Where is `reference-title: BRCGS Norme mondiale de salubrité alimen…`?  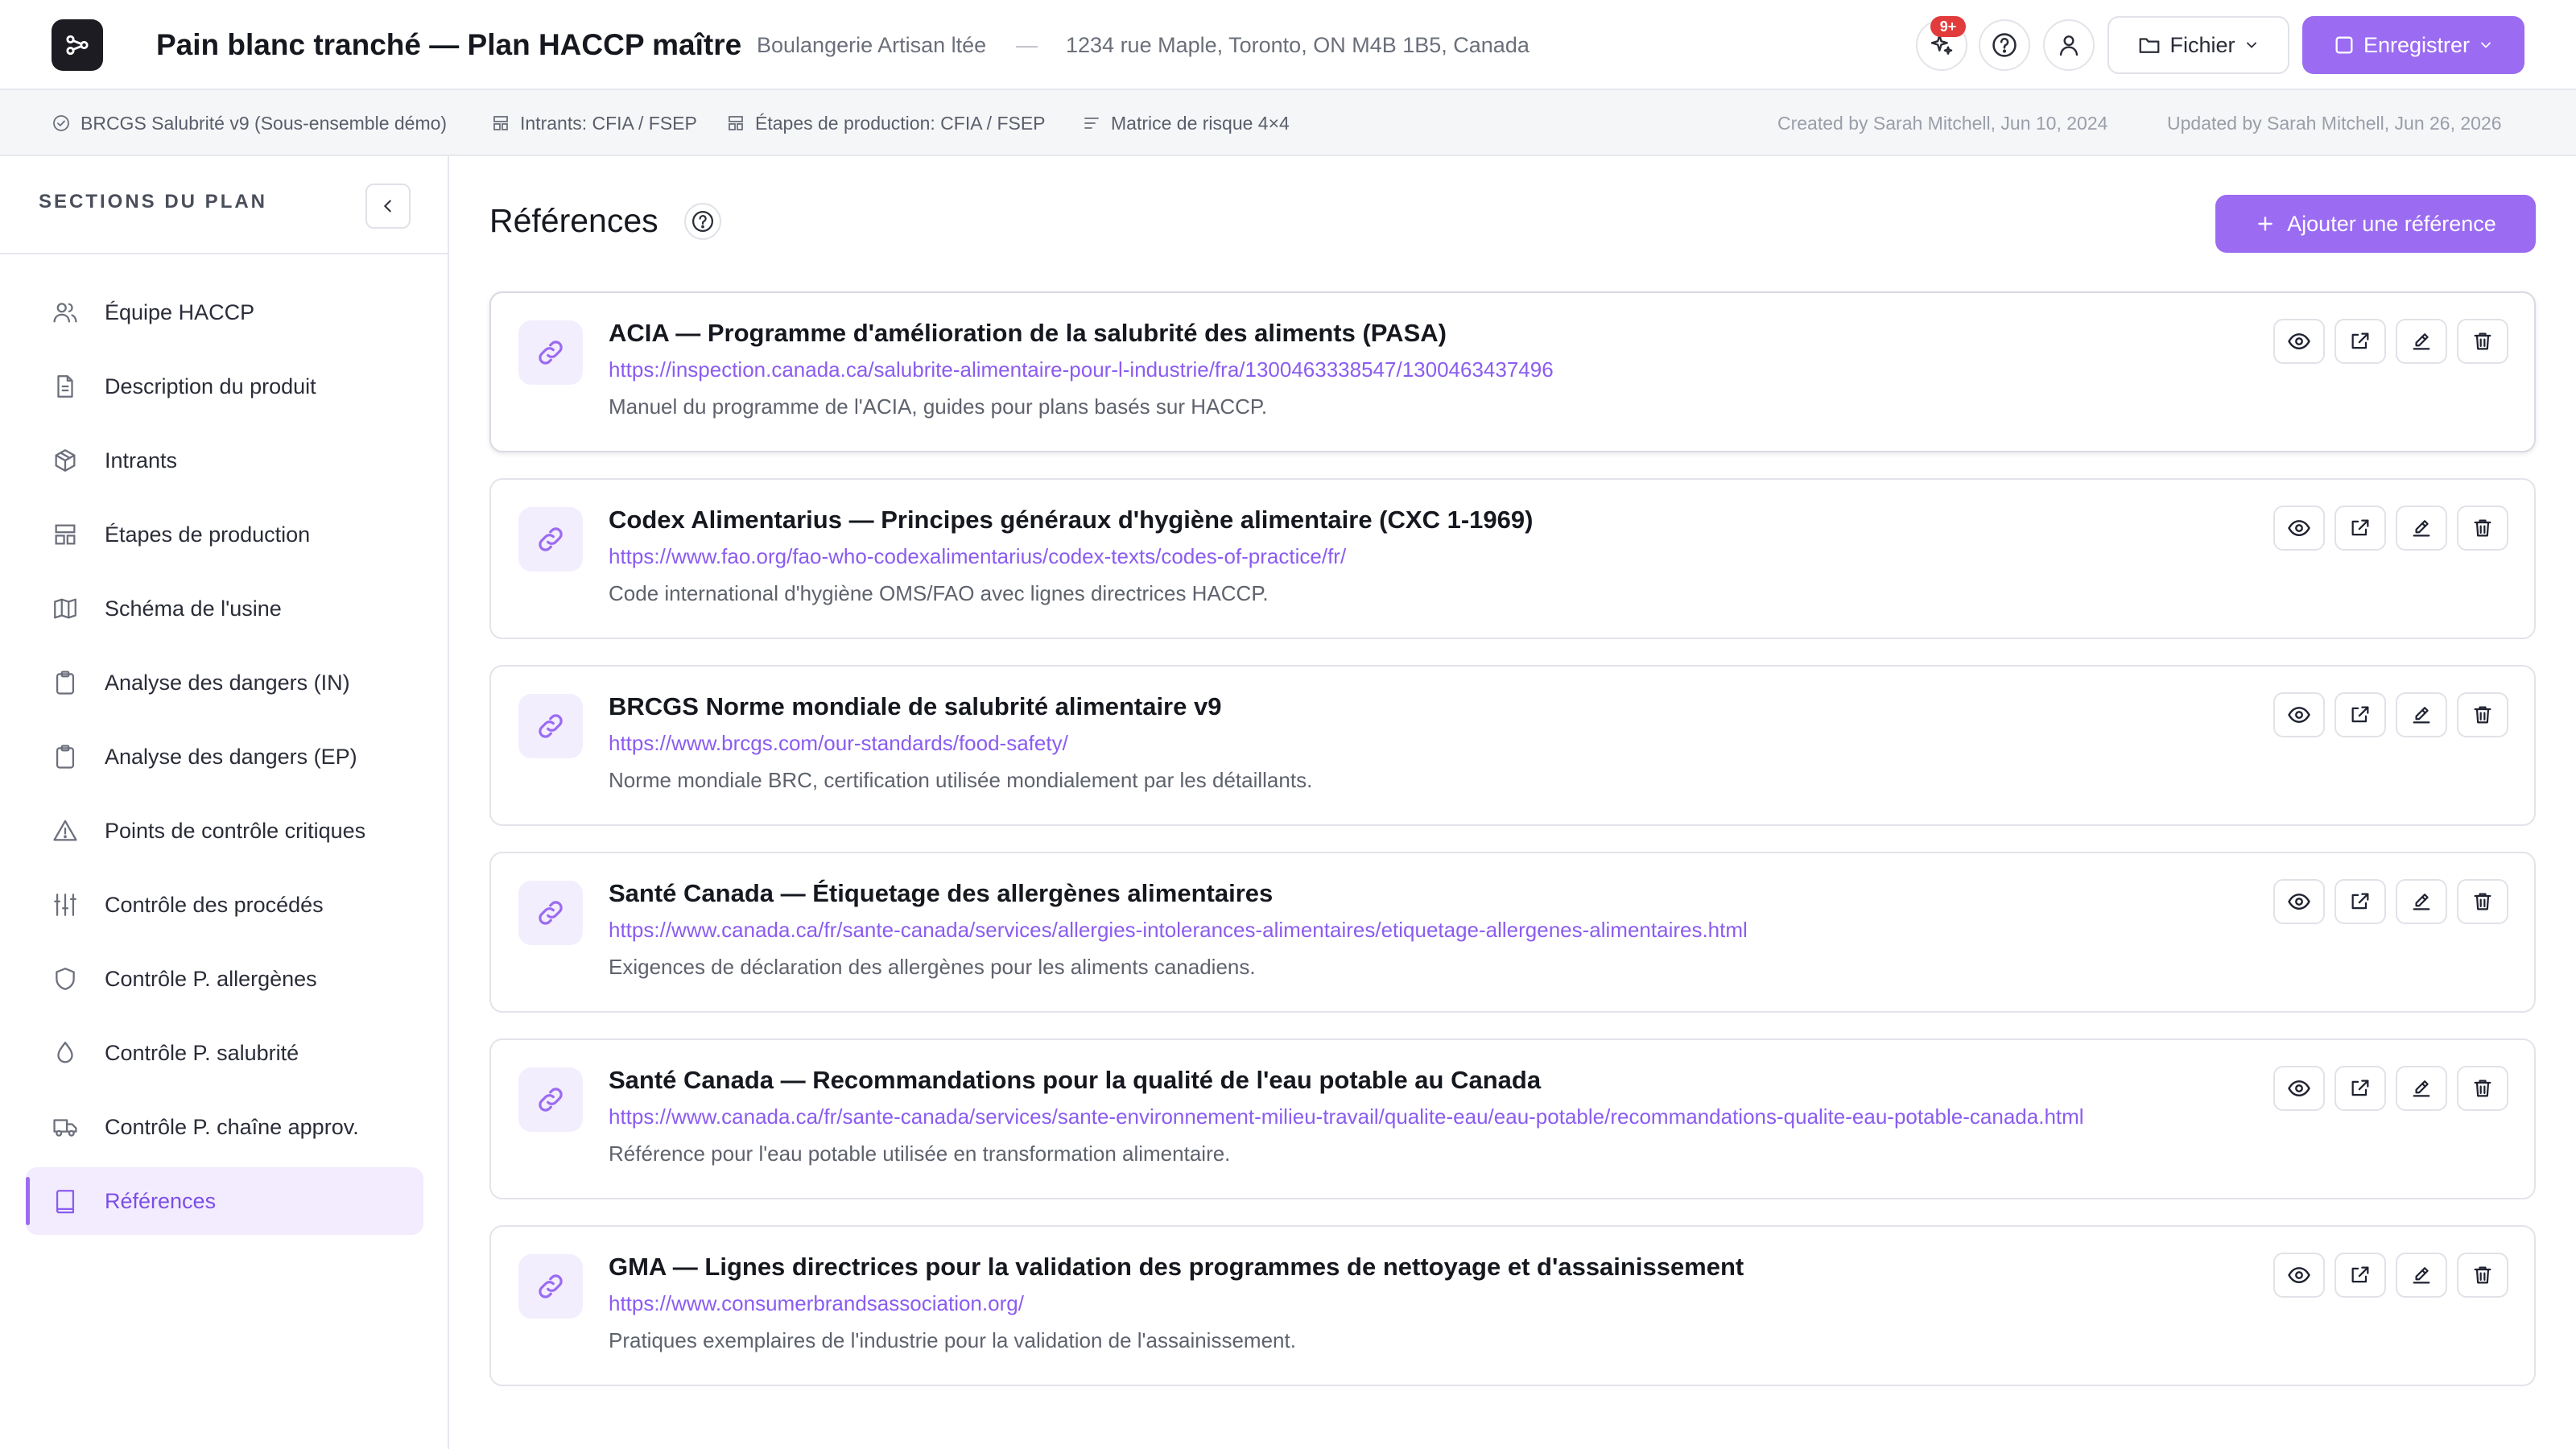
reference-title: BRCGS Norme mondiale de salubrité alimen… is located at coordinates (915, 706).